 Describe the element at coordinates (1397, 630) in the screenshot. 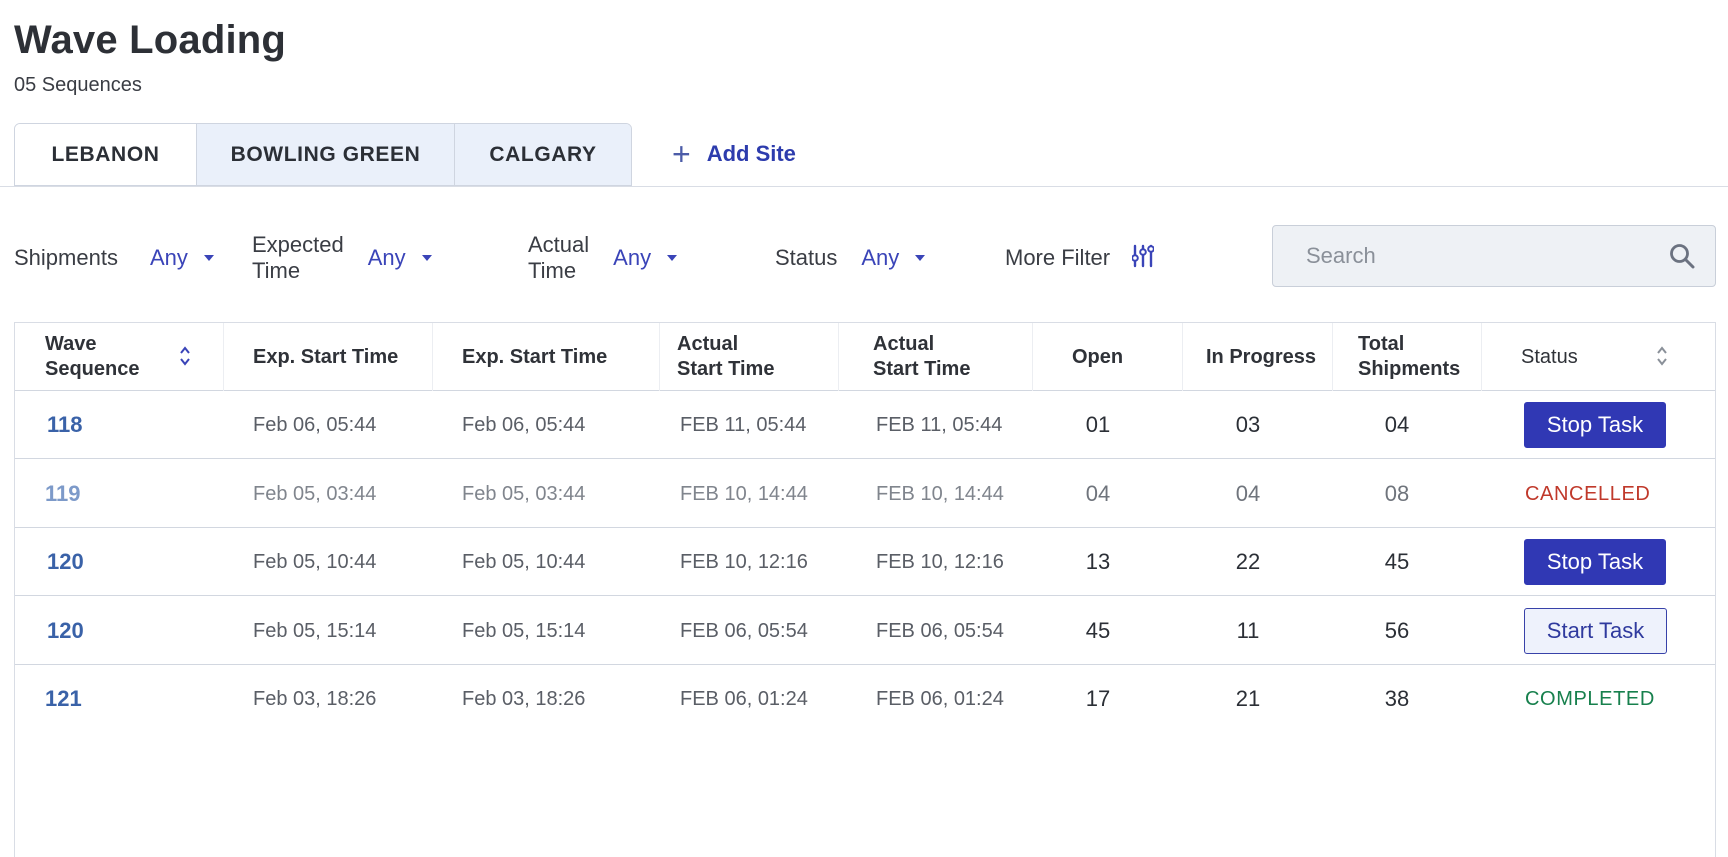

I see `total-shipments-count: 56` at that location.